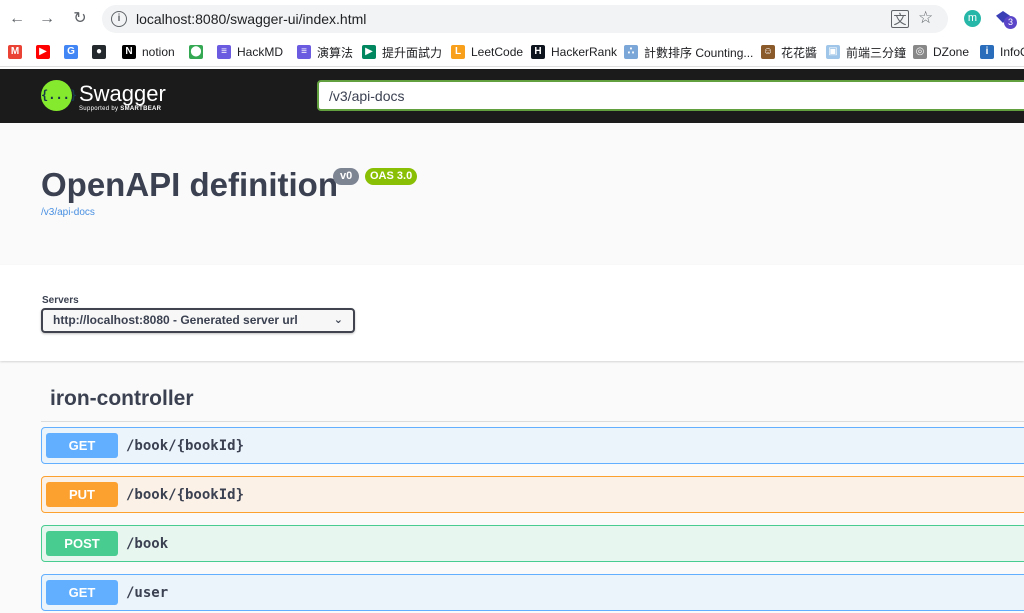 The height and width of the screenshot is (613, 1024). I want to click on bookmark-item: ≡ 演算法, so click(325, 52).